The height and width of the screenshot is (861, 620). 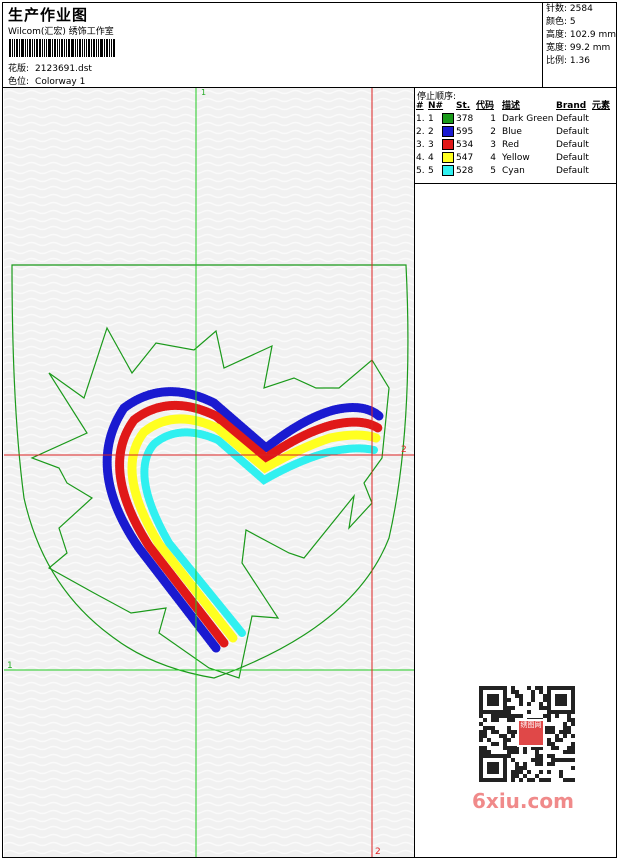 I want to click on row-stitches: 378, so click(x=465, y=119).